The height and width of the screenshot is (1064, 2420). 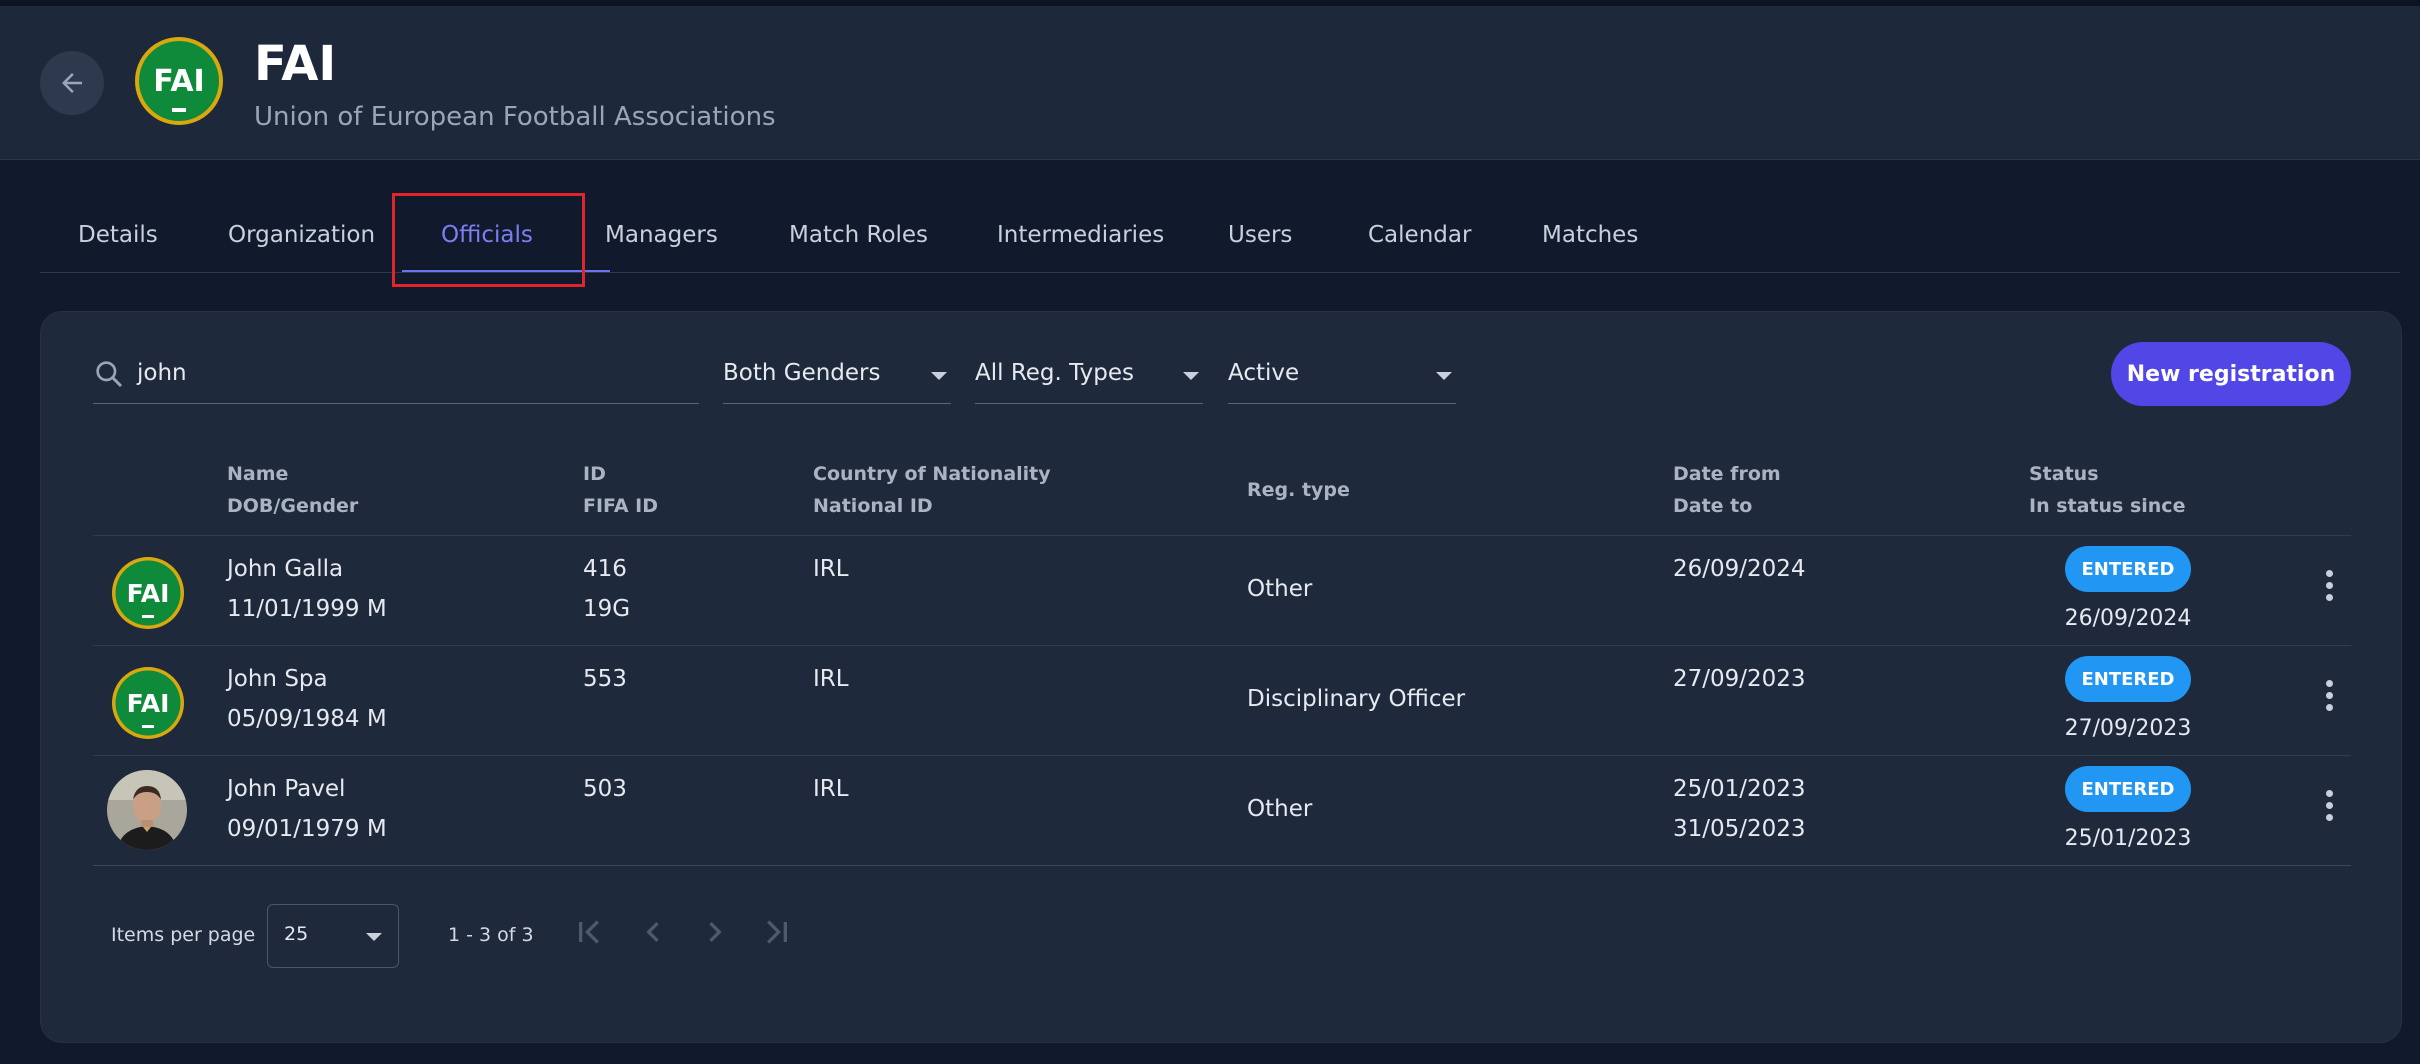 What do you see at coordinates (286, 789) in the screenshot?
I see `official-name: John Pavel` at bounding box center [286, 789].